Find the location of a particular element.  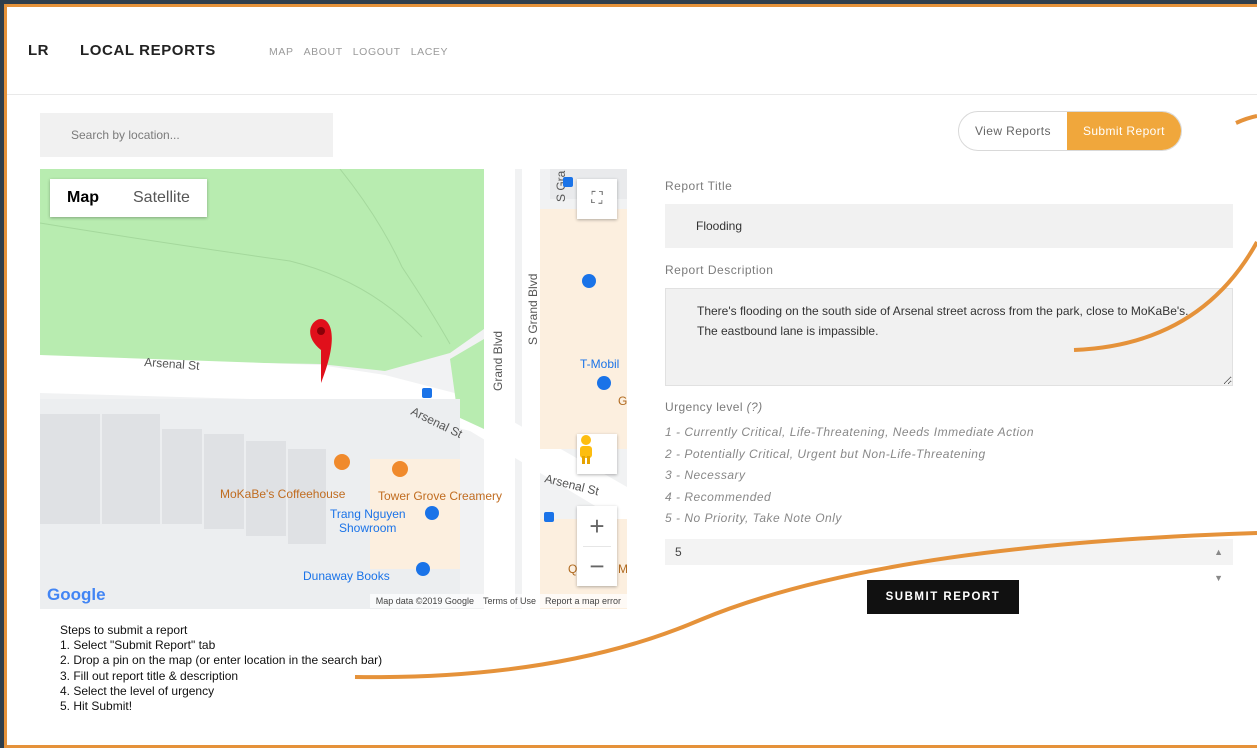

poi-label-q: Q is located at coordinates (572, 569).